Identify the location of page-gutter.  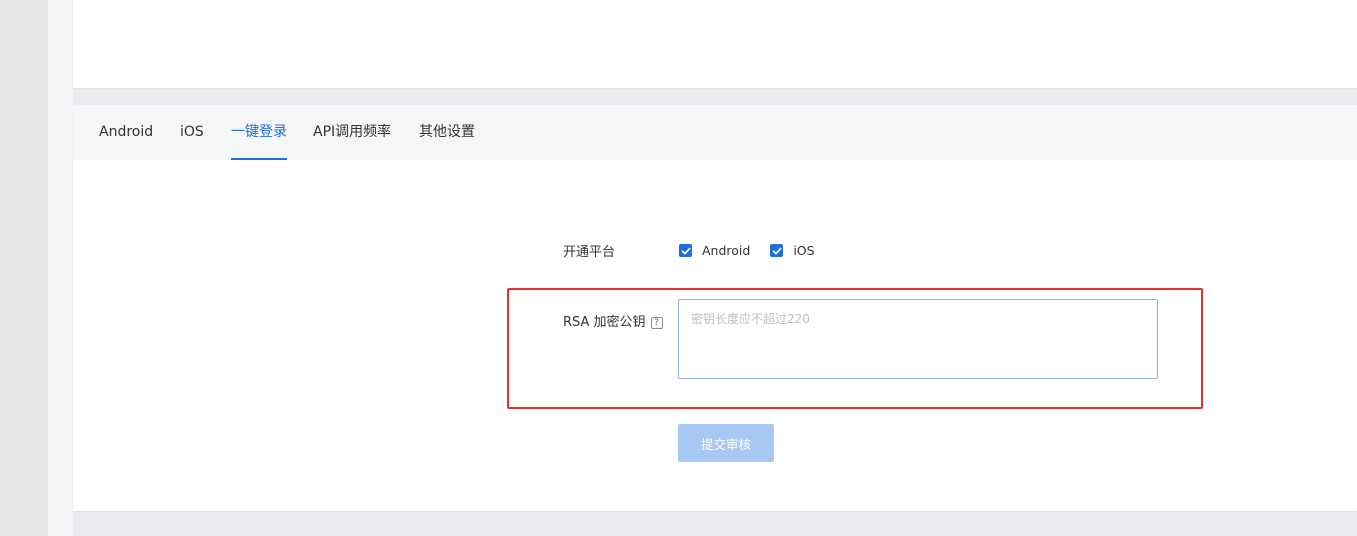
(60, 268).